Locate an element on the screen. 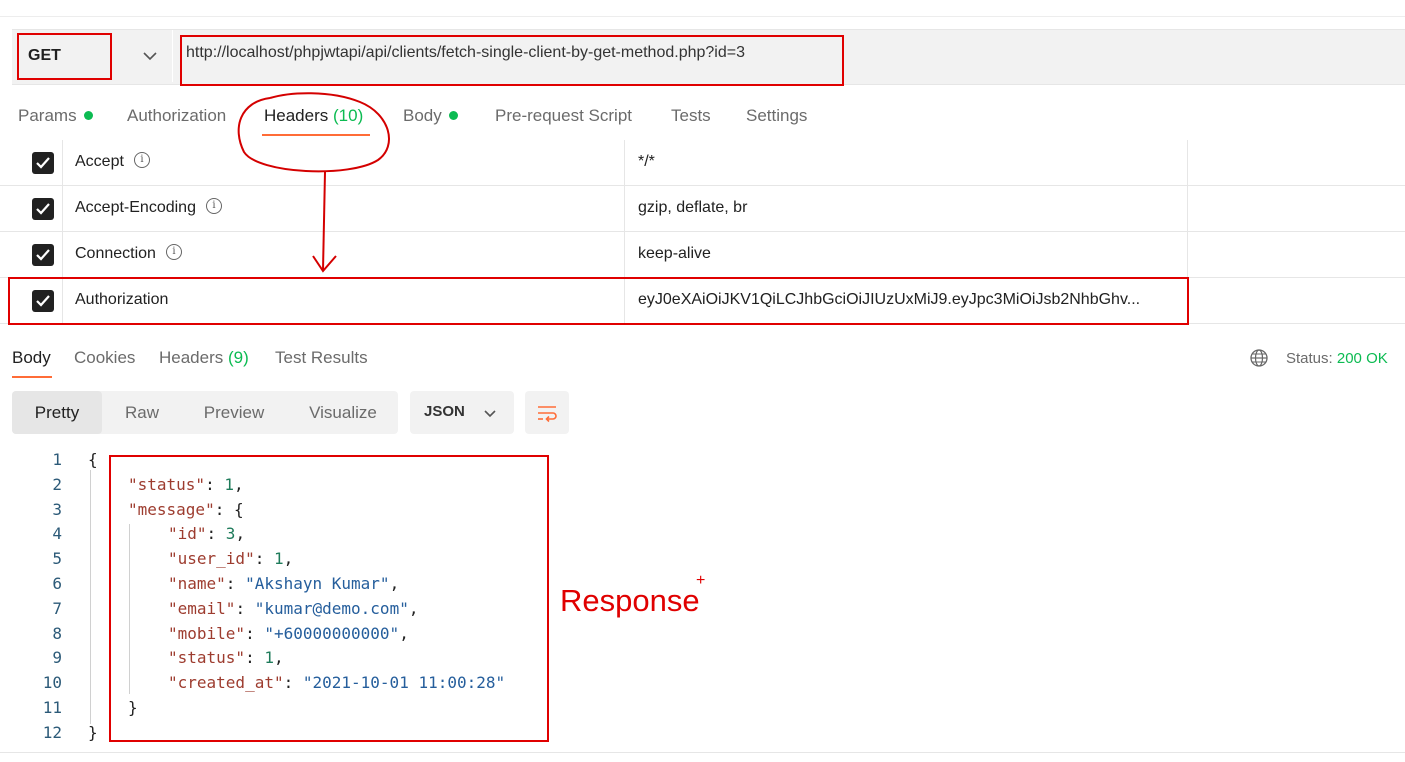  indent-guide is located at coordinates (90, 597).